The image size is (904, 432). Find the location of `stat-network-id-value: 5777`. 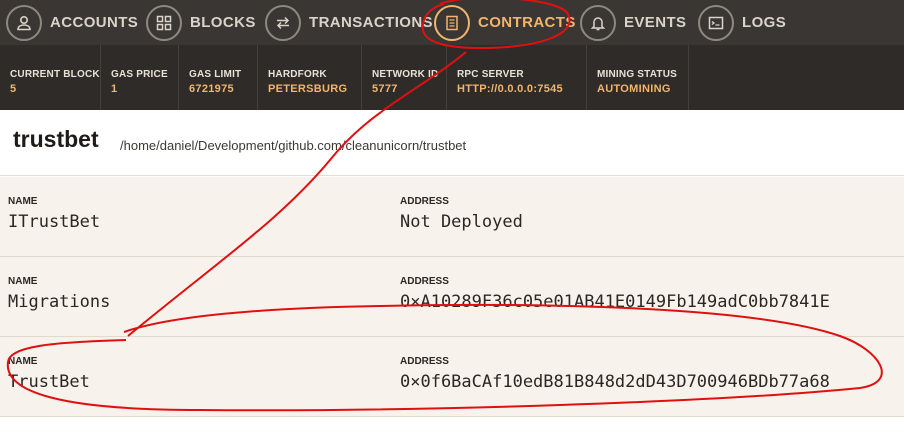

stat-network-id-value: 5777 is located at coordinates (385, 89).